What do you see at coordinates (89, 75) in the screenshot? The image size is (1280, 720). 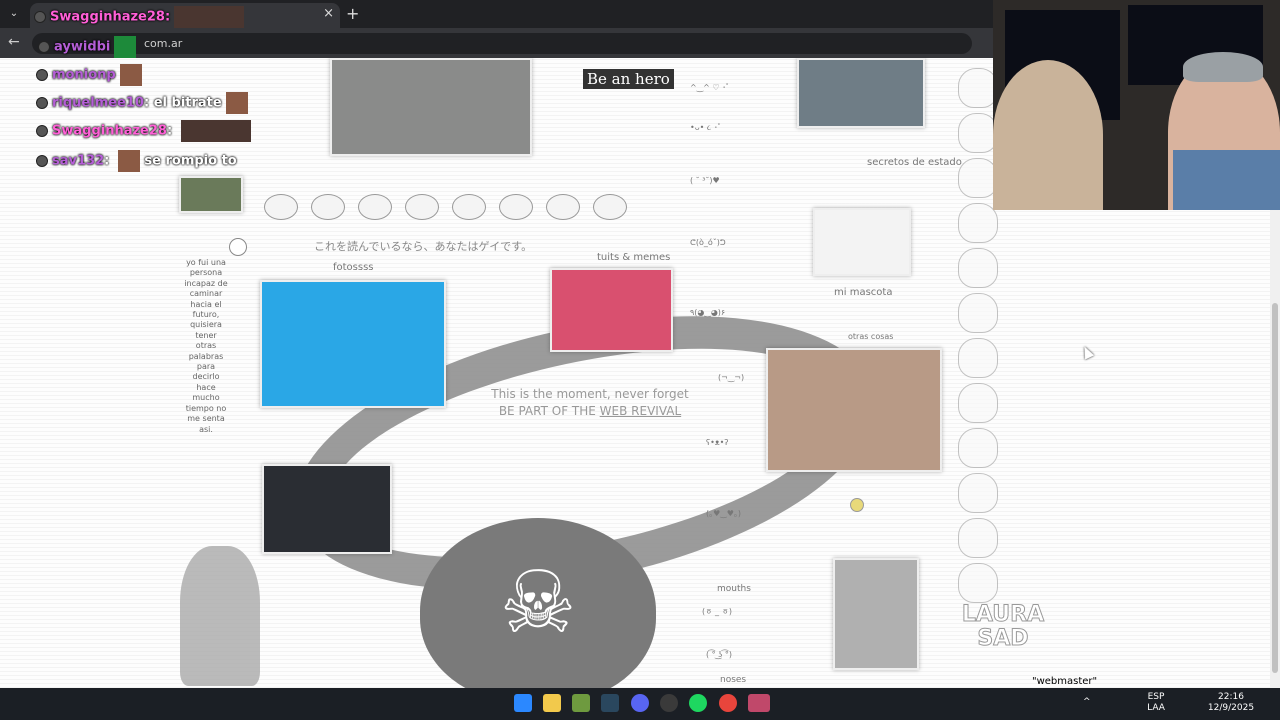 I see `chat-message: monionp` at bounding box center [89, 75].